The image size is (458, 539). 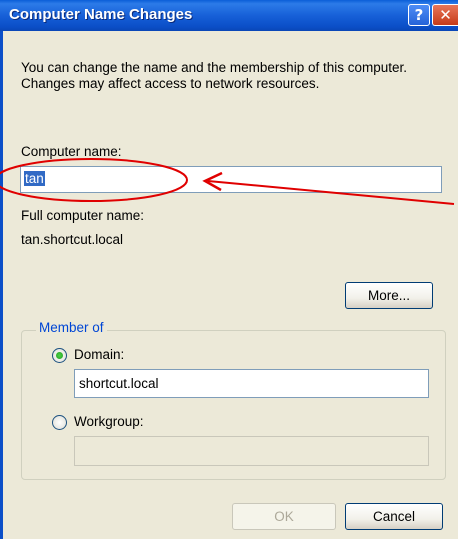 I want to click on annotation-arrow-line, so click(x=331, y=192).